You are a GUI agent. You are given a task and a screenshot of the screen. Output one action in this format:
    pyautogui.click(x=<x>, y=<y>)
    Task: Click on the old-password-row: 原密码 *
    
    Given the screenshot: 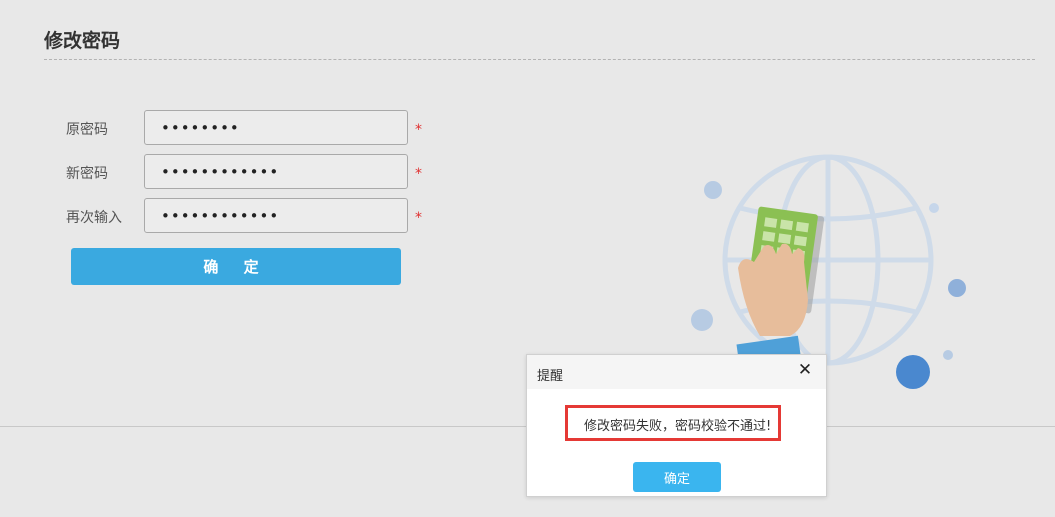 What is the action you would take?
    pyautogui.click(x=220, y=128)
    